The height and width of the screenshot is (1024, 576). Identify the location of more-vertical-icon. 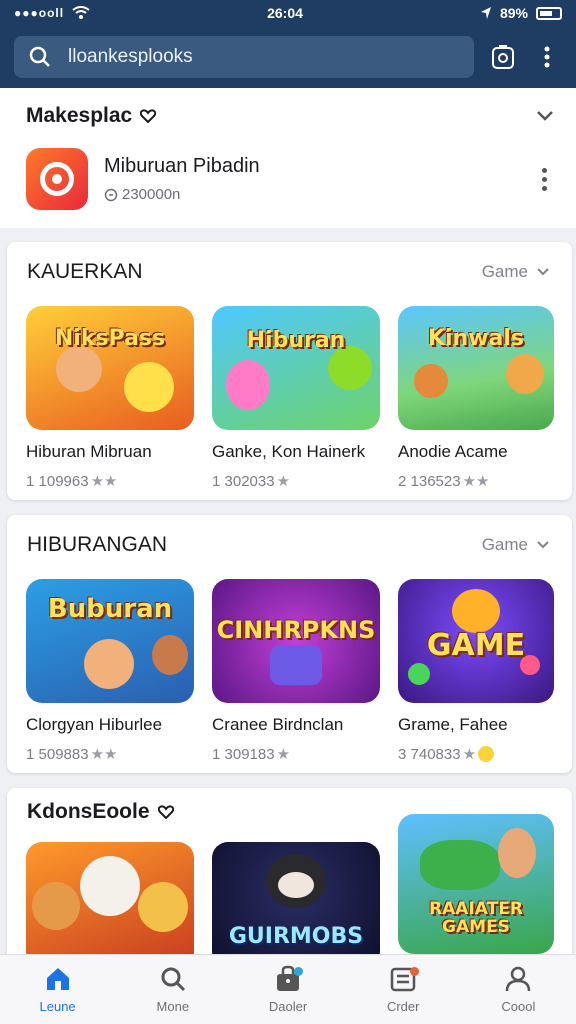
(547, 57).